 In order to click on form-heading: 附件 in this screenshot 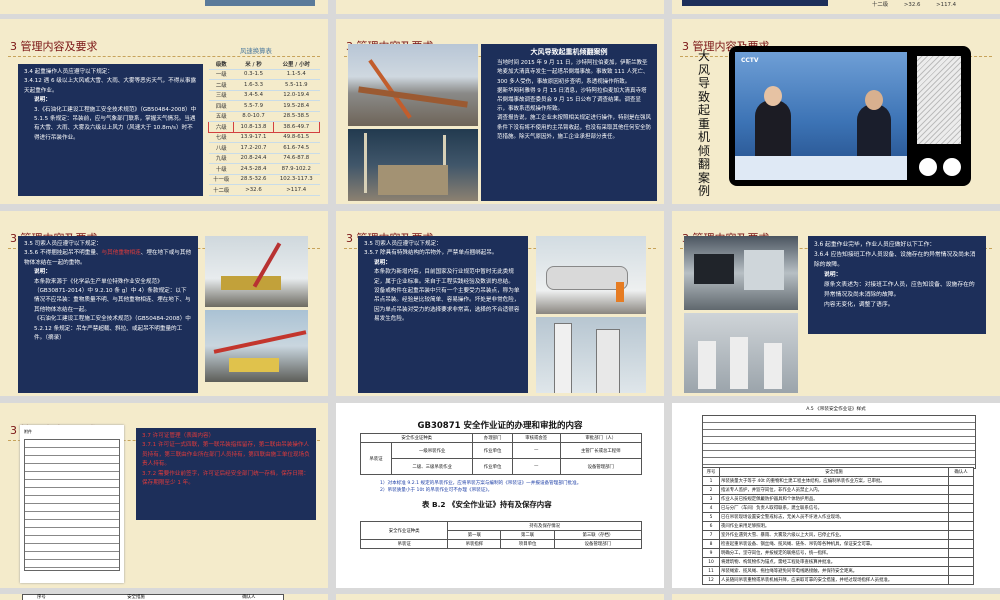, I will do `click(28, 431)`.